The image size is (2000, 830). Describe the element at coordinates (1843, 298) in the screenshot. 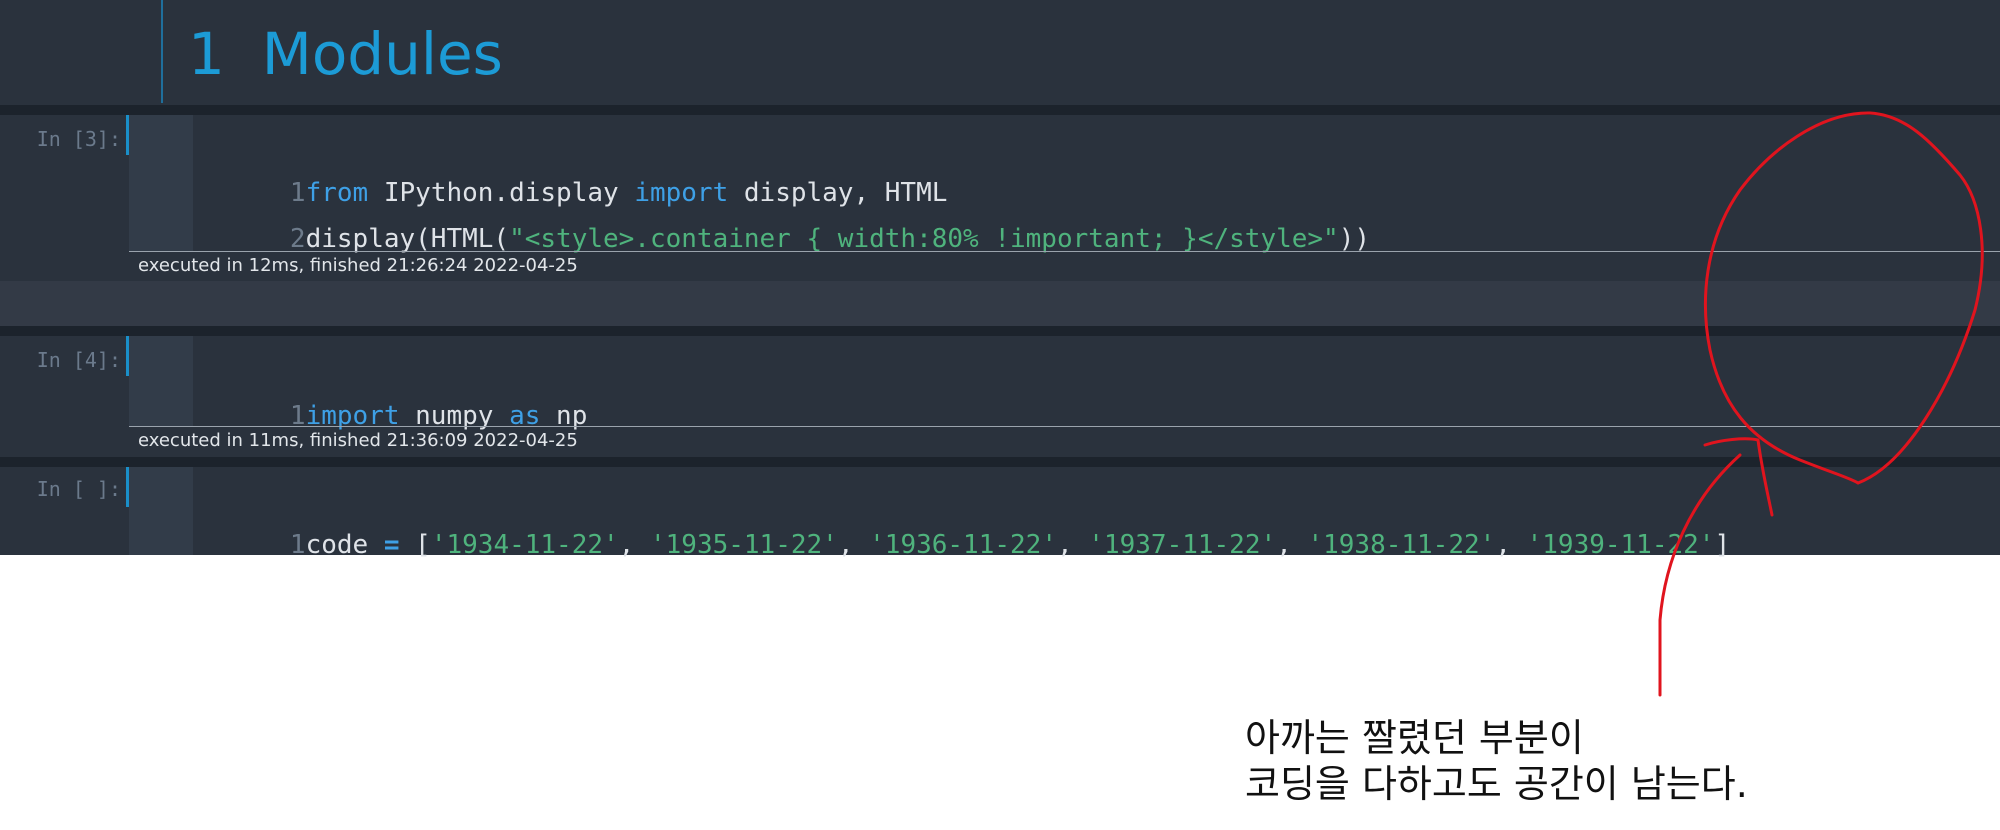

I see `ink-circle` at that location.